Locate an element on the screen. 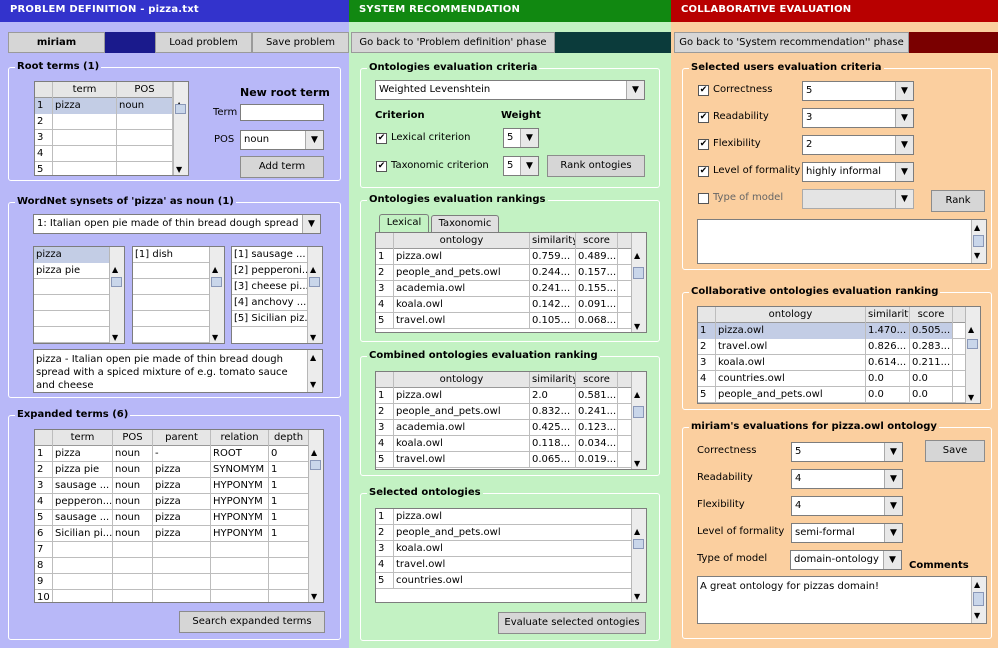 Image resolution: width=998 pixels, height=648 pixels. add-term-button: Add term is located at coordinates (282, 167).